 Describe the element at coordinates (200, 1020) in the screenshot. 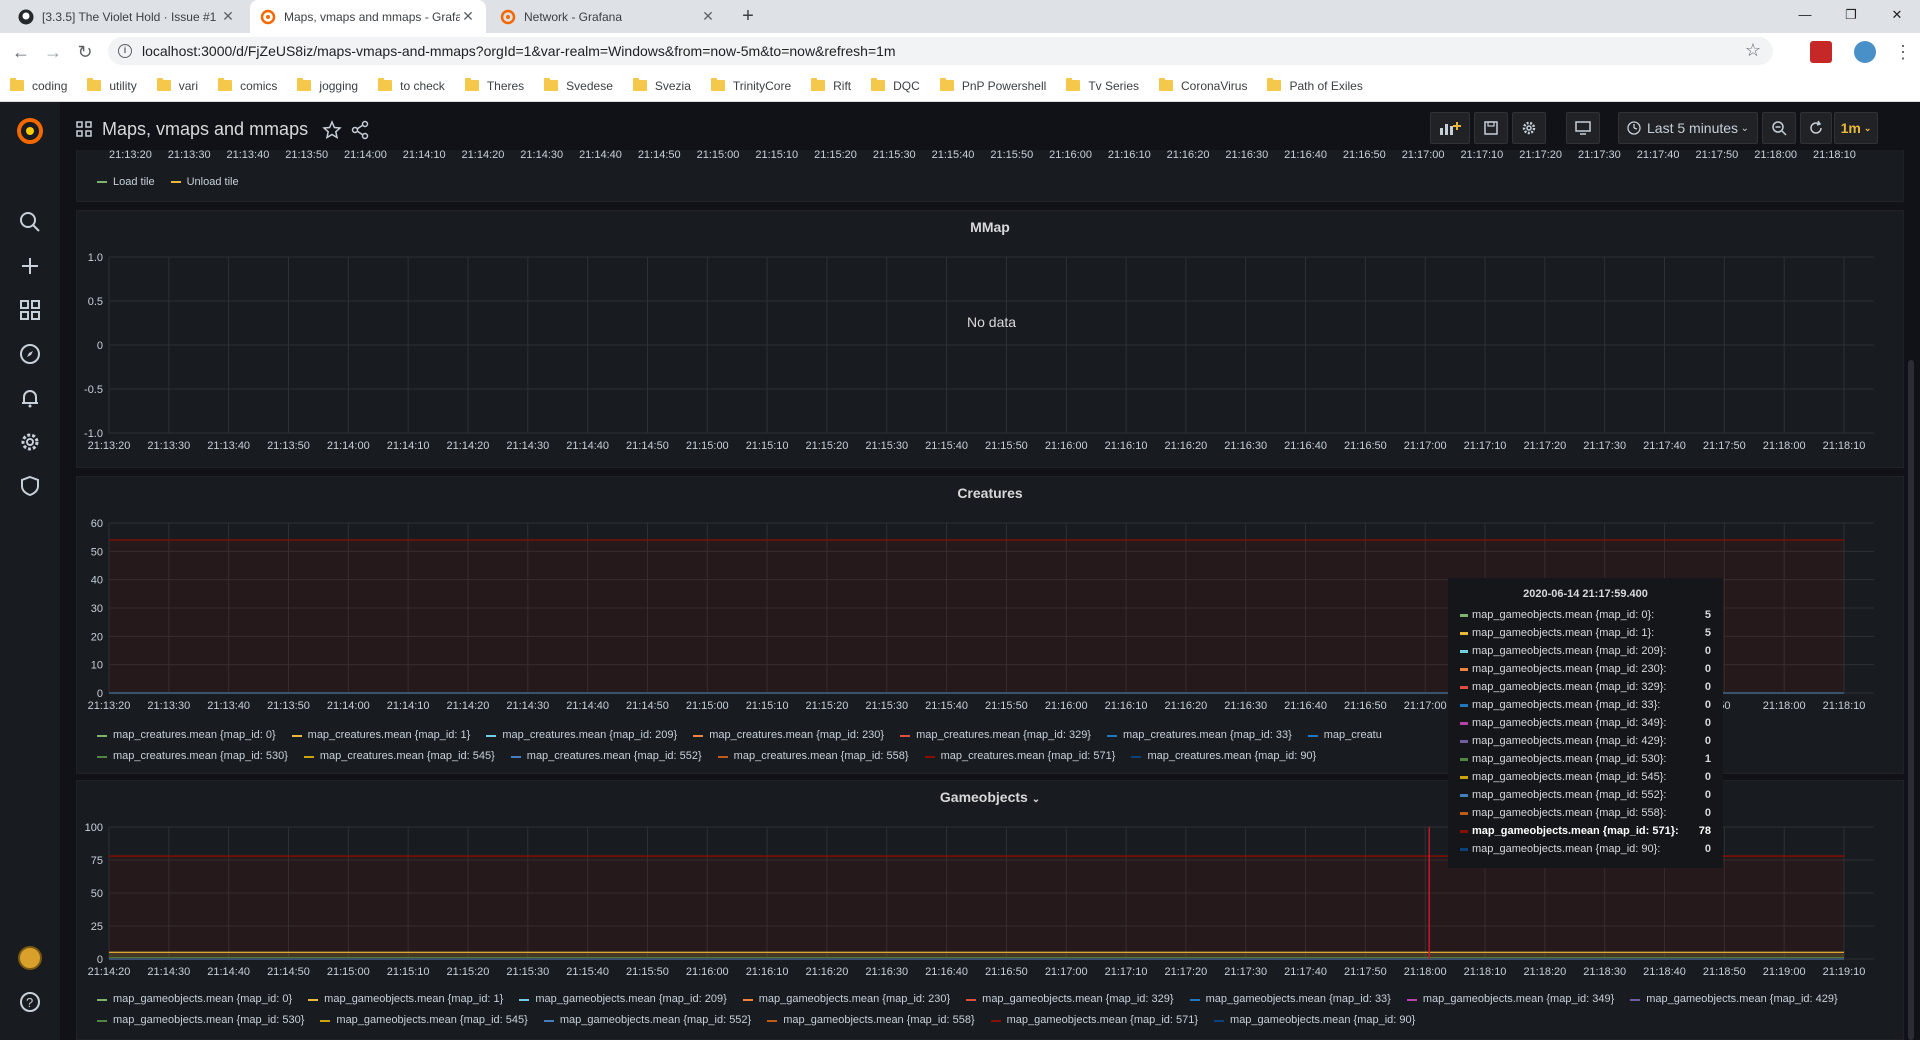

I see `legend-item: map_gameobjects.mean {map_id: 530}` at that location.